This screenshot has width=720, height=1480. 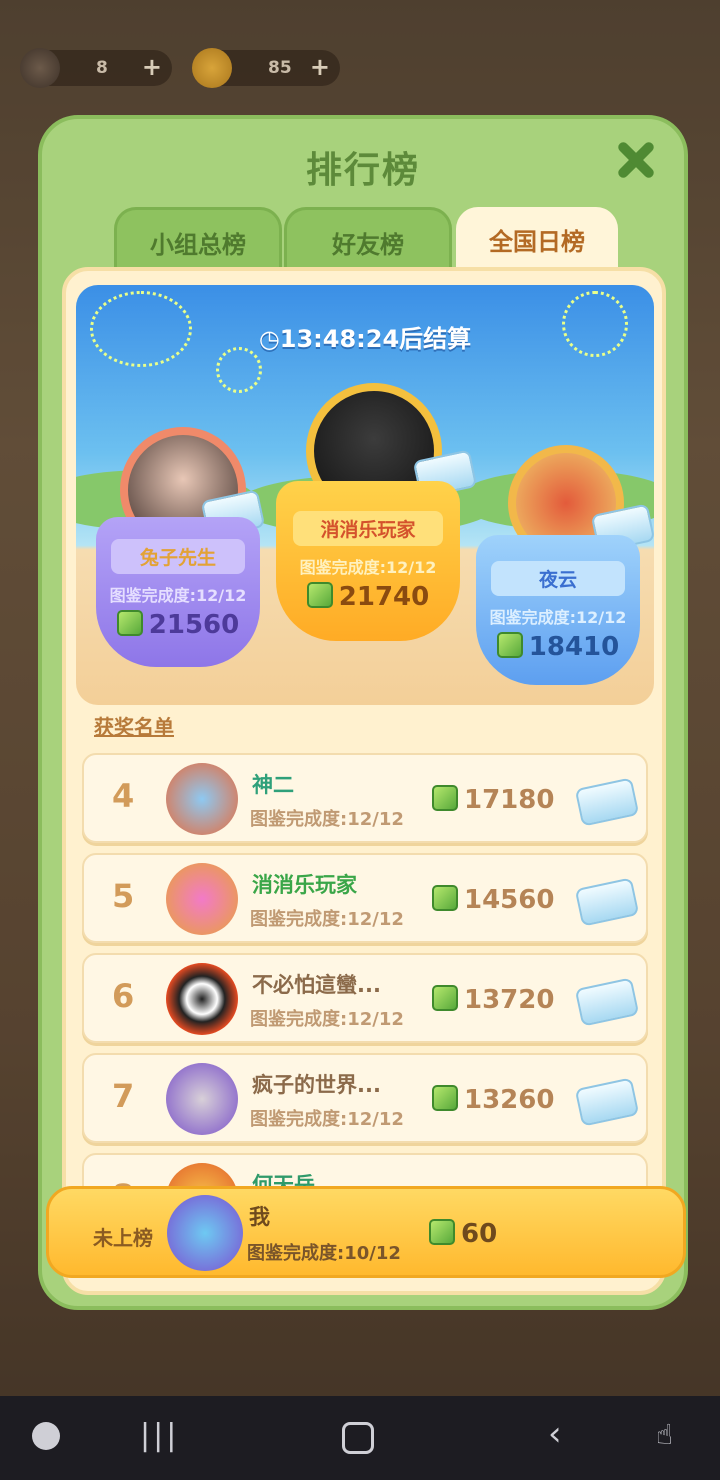 What do you see at coordinates (205, 1233) in the screenshot?
I see `my-avatar` at bounding box center [205, 1233].